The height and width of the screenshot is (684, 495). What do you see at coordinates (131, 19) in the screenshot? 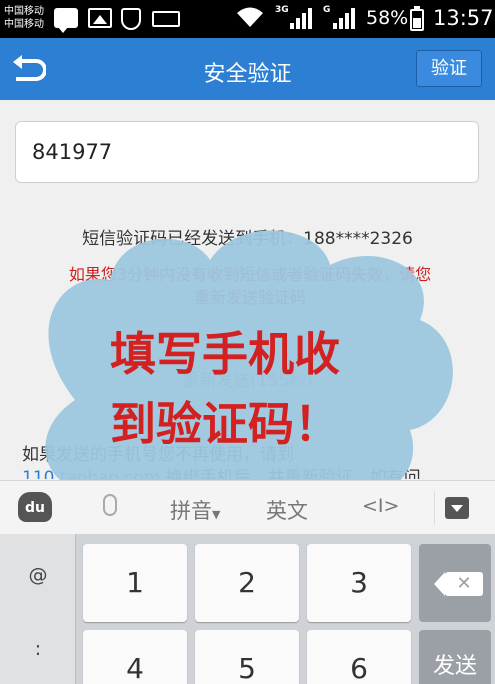
I see `shield-icon` at bounding box center [131, 19].